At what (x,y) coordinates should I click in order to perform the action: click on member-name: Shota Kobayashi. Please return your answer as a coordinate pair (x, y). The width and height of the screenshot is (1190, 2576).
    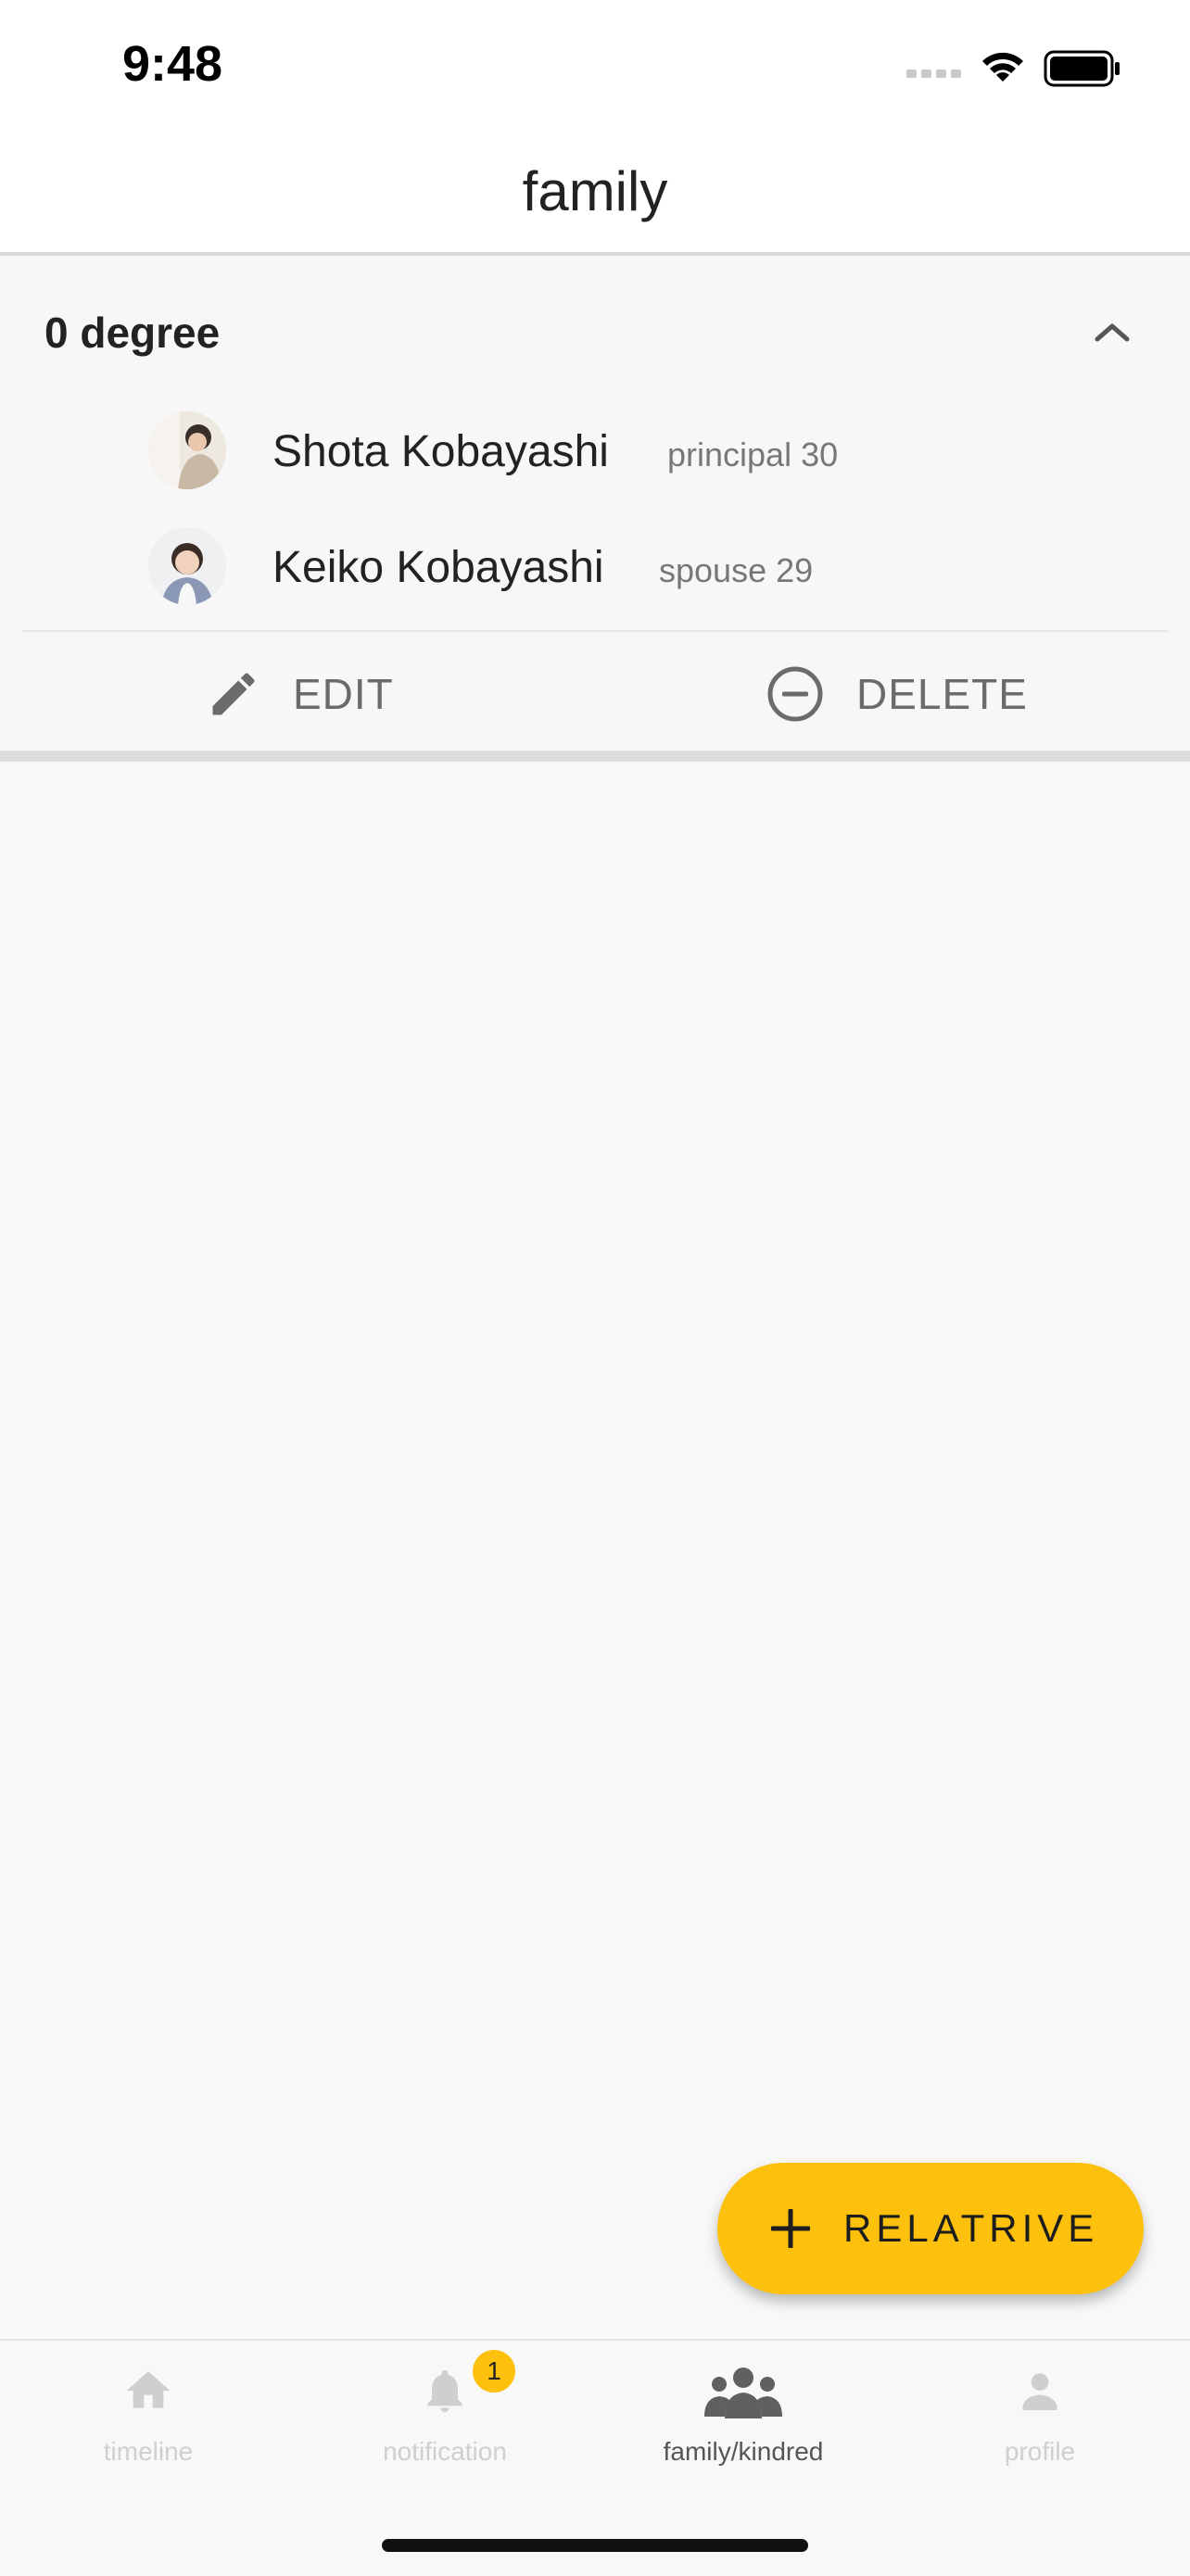
    Looking at the image, I should click on (440, 452).